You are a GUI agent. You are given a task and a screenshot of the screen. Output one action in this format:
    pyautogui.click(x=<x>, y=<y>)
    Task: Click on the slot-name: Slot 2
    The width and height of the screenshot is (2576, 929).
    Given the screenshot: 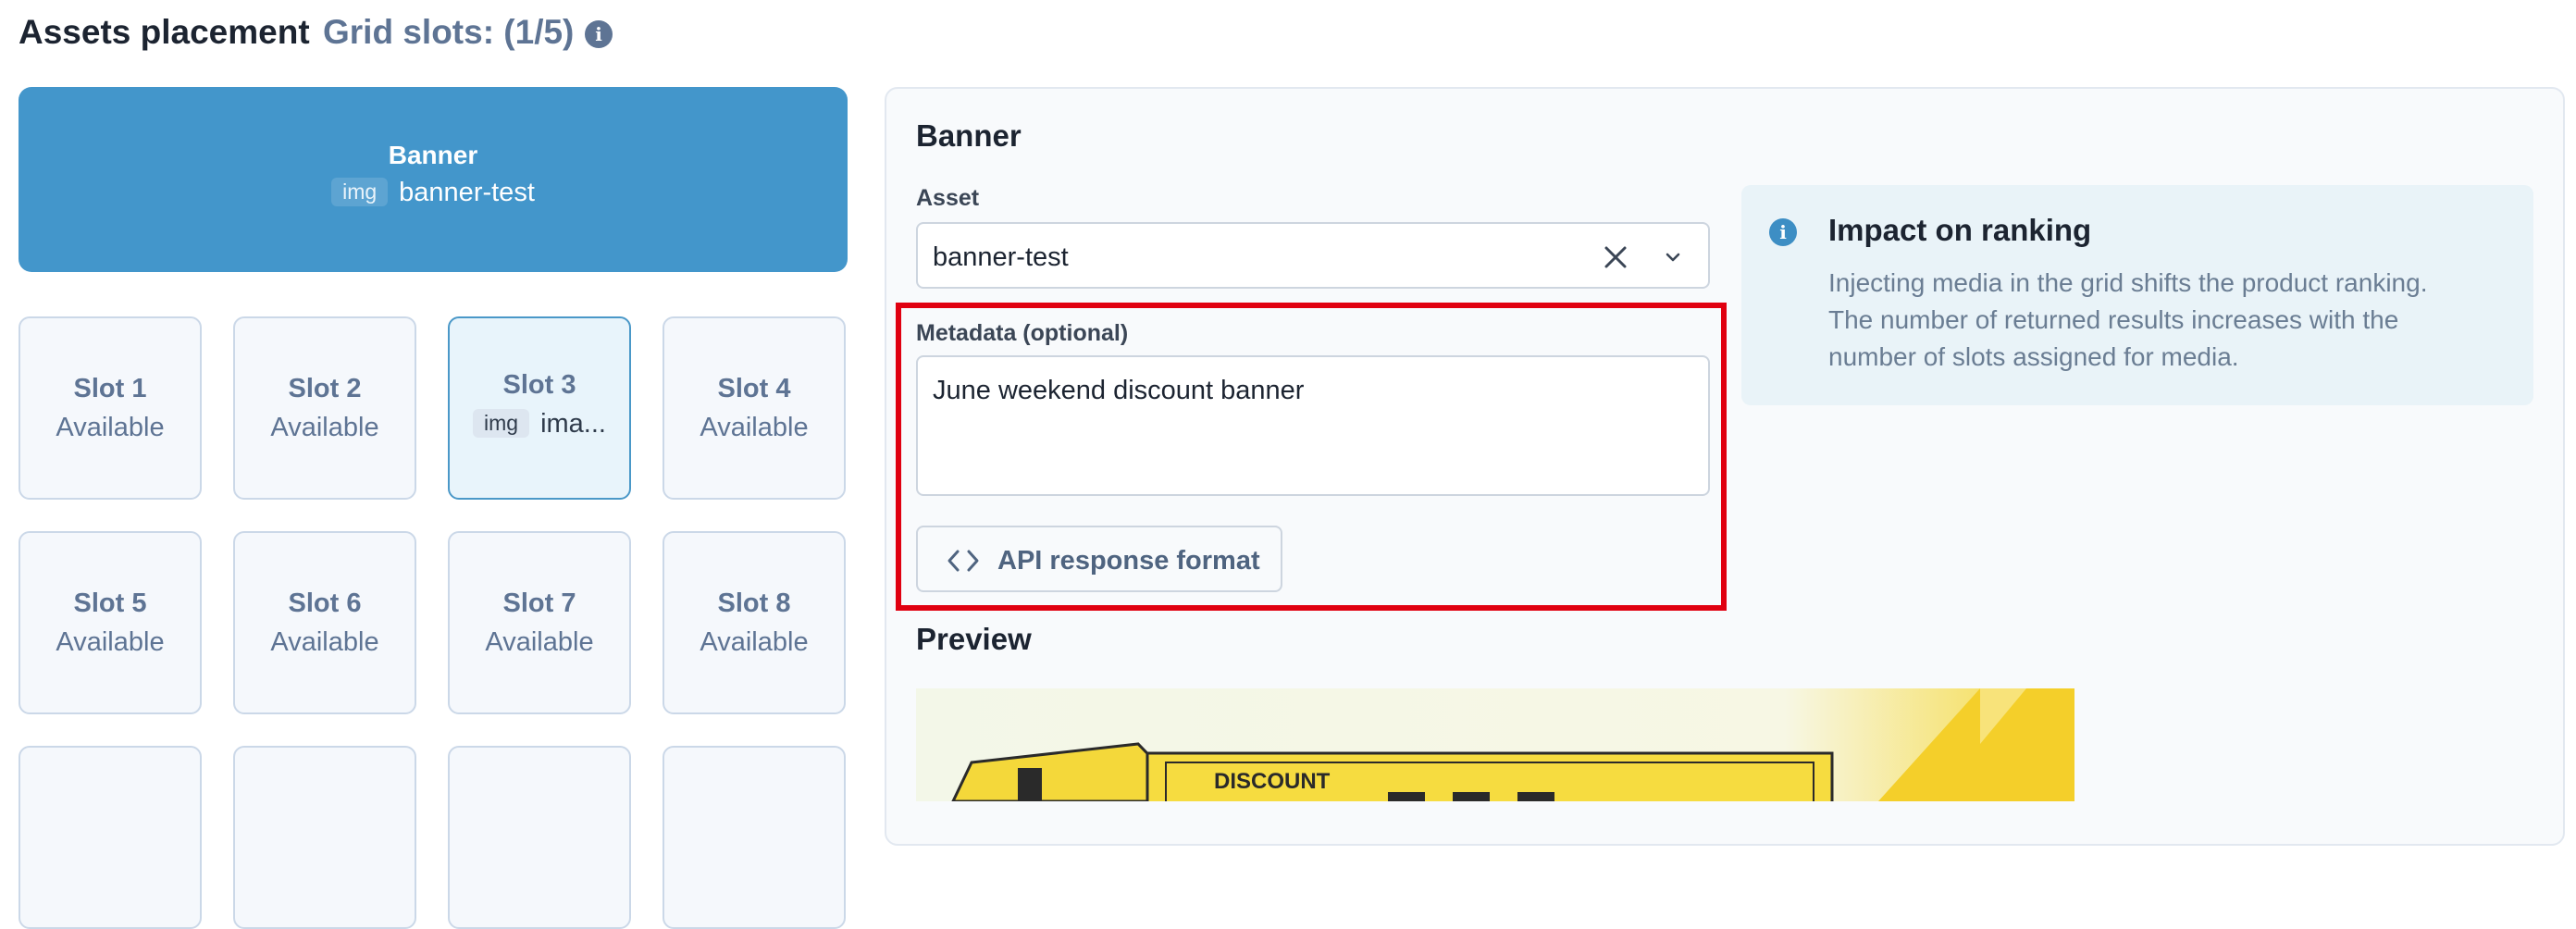 What is the action you would take?
    pyautogui.click(x=325, y=388)
    